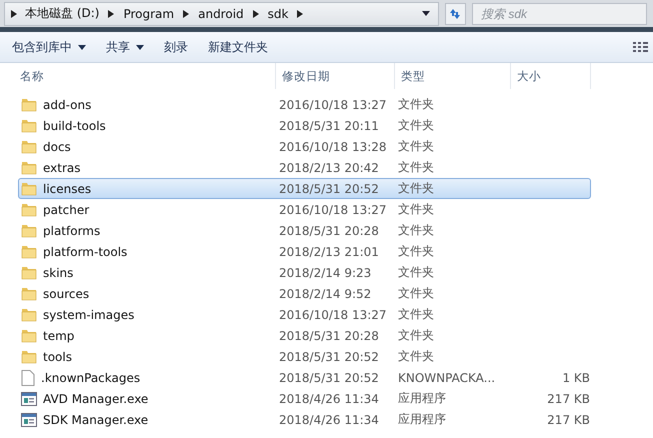 This screenshot has height=438, width=653. I want to click on column-header: 名称, so click(138, 76).